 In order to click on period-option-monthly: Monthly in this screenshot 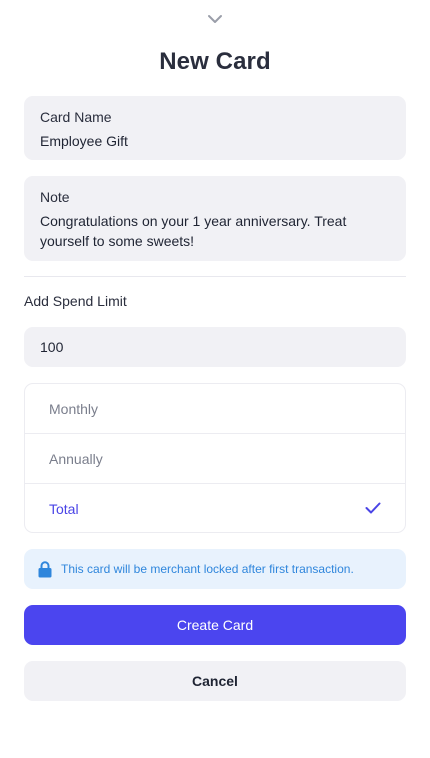, I will do `click(215, 409)`.